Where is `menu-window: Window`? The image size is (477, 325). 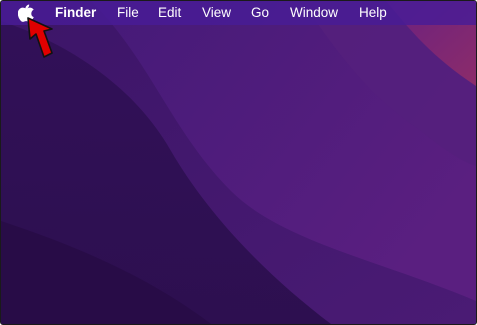
menu-window: Window is located at coordinates (314, 13).